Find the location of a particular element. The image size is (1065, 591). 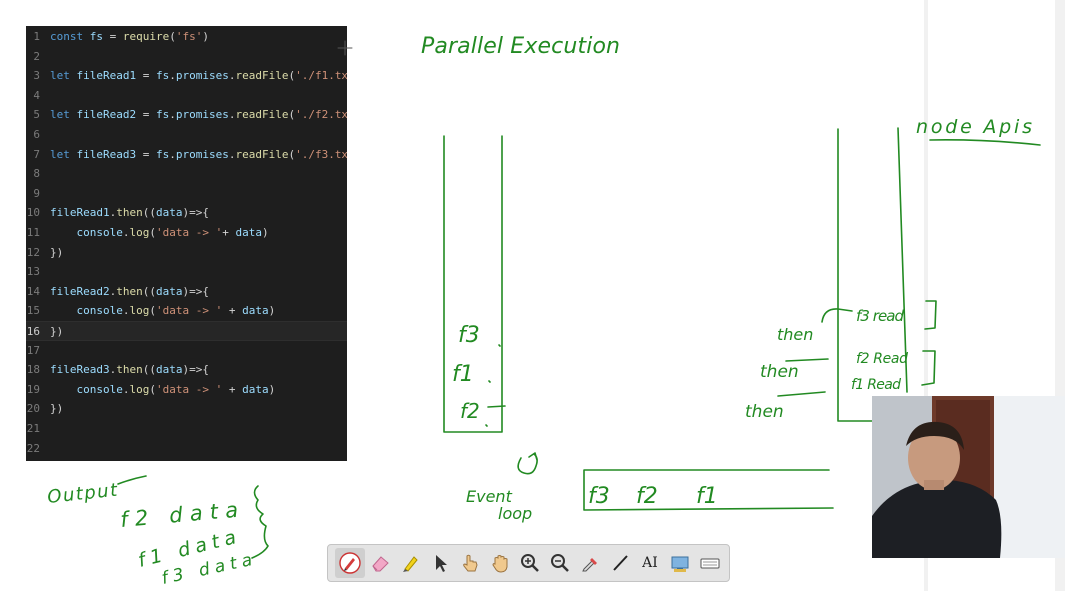

screen-capture-icon is located at coordinates (680, 564).